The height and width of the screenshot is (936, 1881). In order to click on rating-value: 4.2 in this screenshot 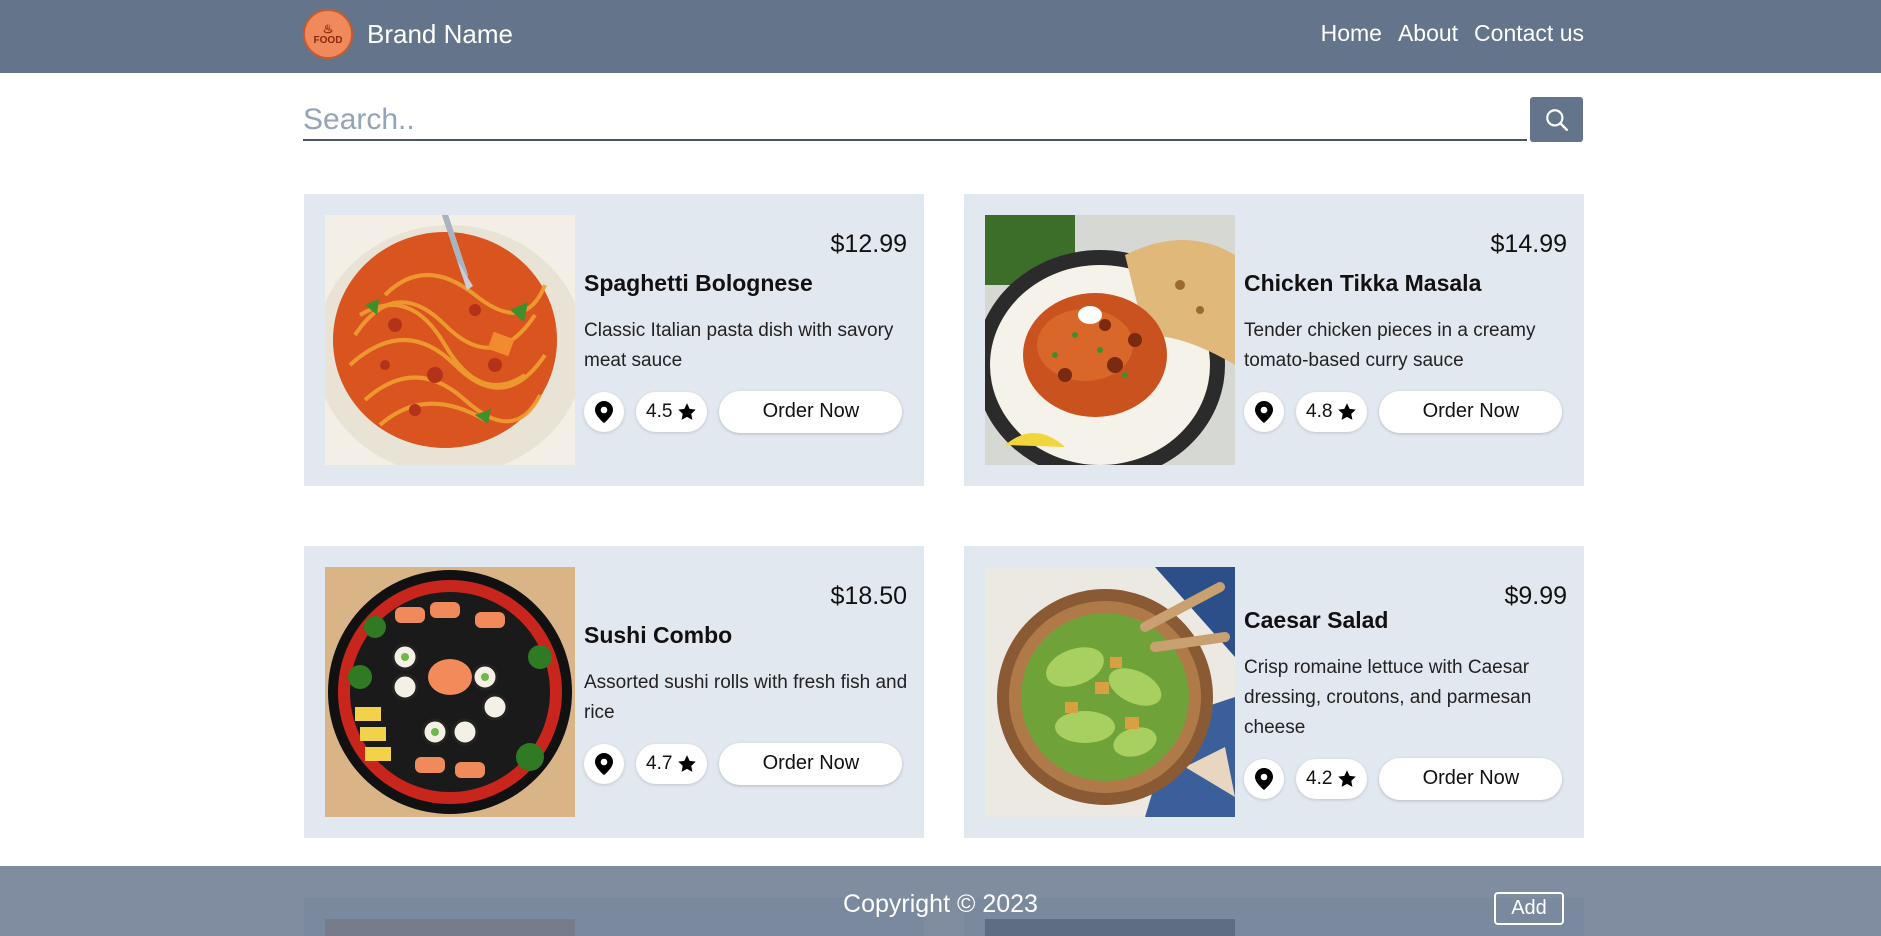, I will do `click(1319, 778)`.